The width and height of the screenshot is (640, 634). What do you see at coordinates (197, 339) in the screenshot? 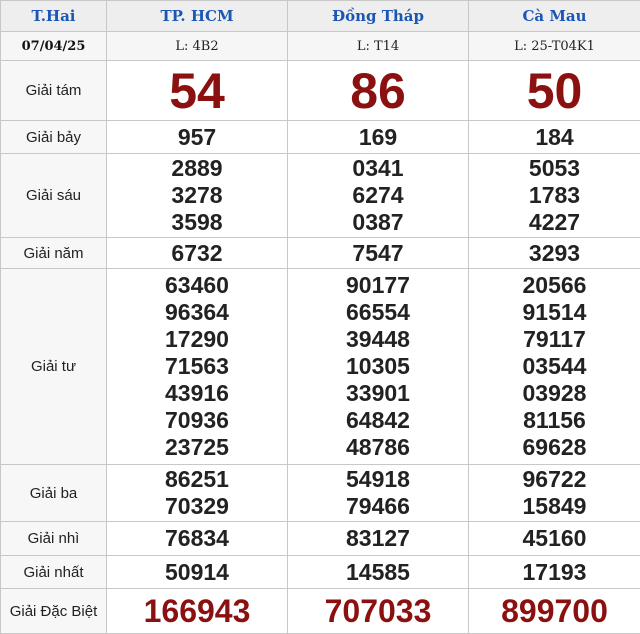
I see `prize-value: 17290` at bounding box center [197, 339].